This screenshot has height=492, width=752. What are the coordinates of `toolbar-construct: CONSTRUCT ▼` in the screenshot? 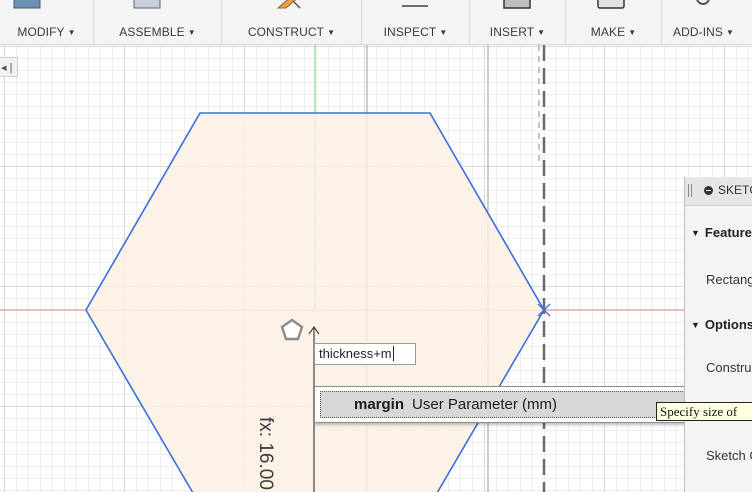 It's located at (292, 22).